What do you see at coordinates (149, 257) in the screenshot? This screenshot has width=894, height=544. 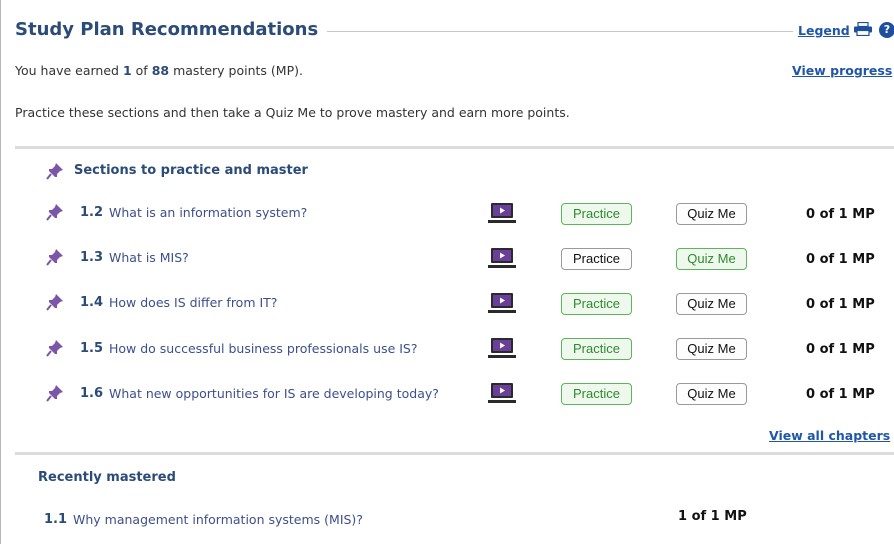 I see `section-title-link: What is MIS?` at bounding box center [149, 257].